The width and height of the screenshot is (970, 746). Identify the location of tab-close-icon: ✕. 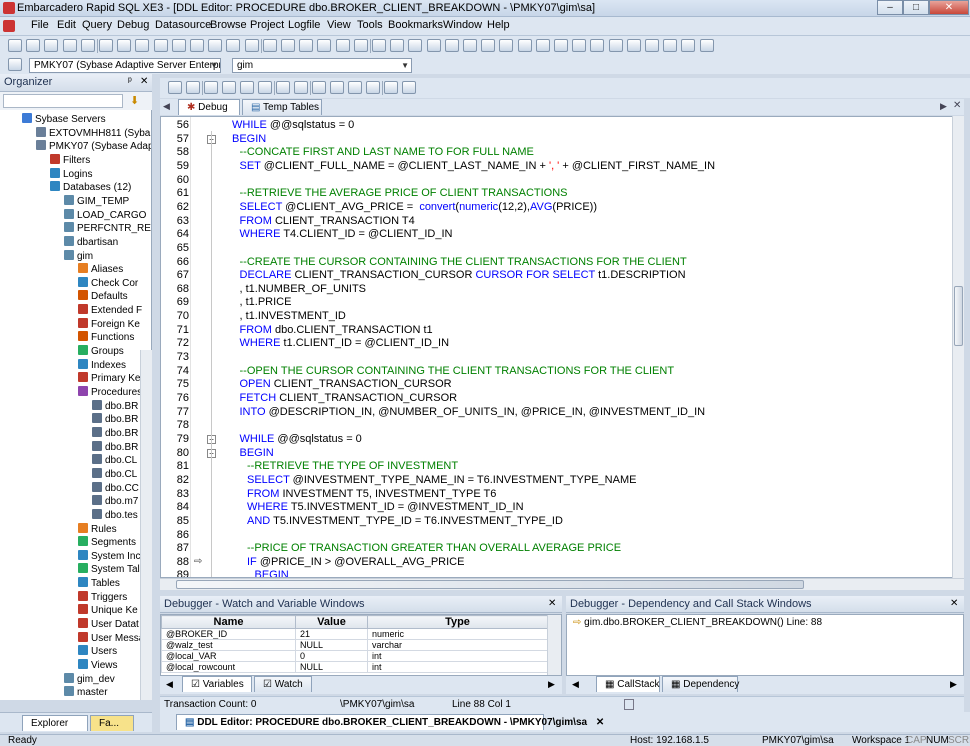
(957, 105).